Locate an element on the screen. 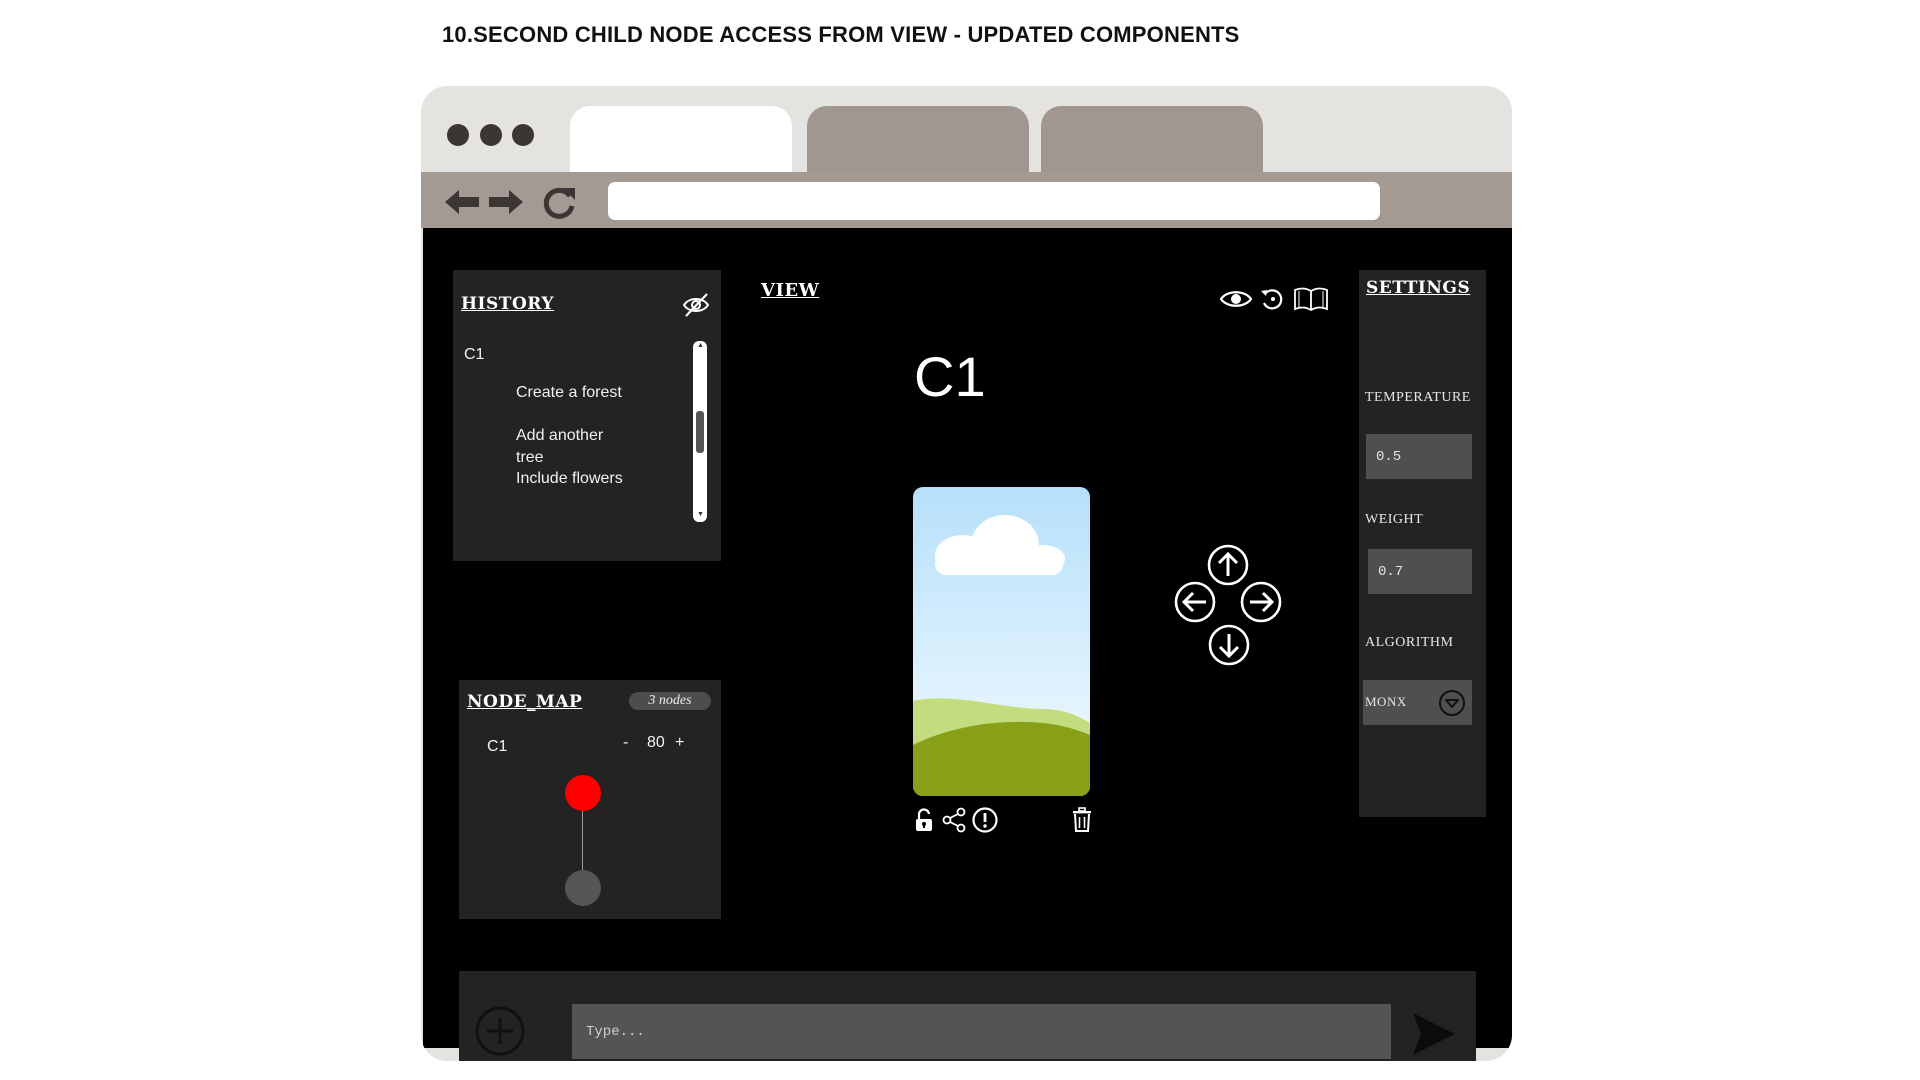 This screenshot has width=1920, height=1080. book-icon is located at coordinates (1311, 299).